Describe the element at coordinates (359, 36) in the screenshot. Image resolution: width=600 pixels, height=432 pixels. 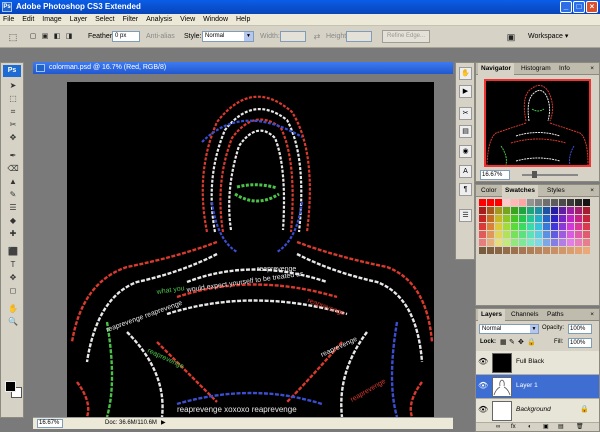
I see `height-input` at that location.